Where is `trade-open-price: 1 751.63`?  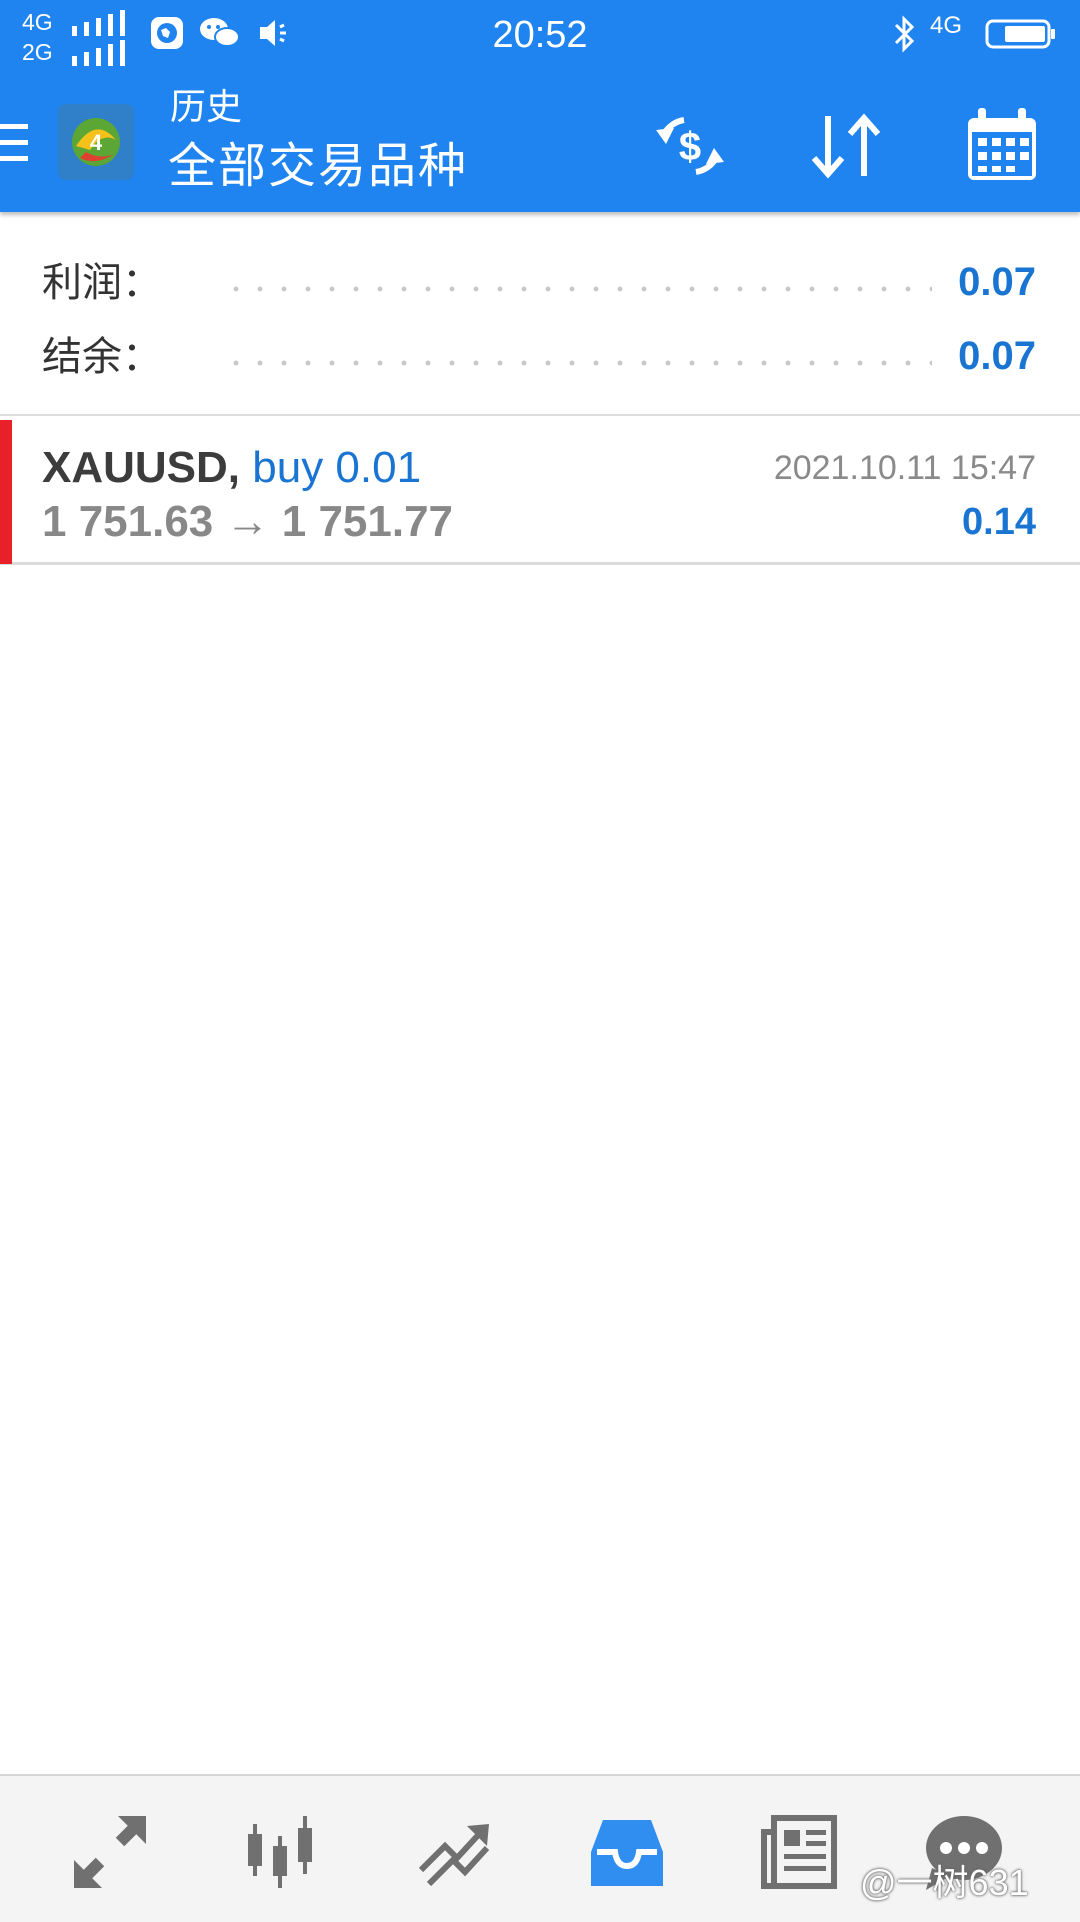
trade-open-price: 1 751.63 is located at coordinates (128, 521).